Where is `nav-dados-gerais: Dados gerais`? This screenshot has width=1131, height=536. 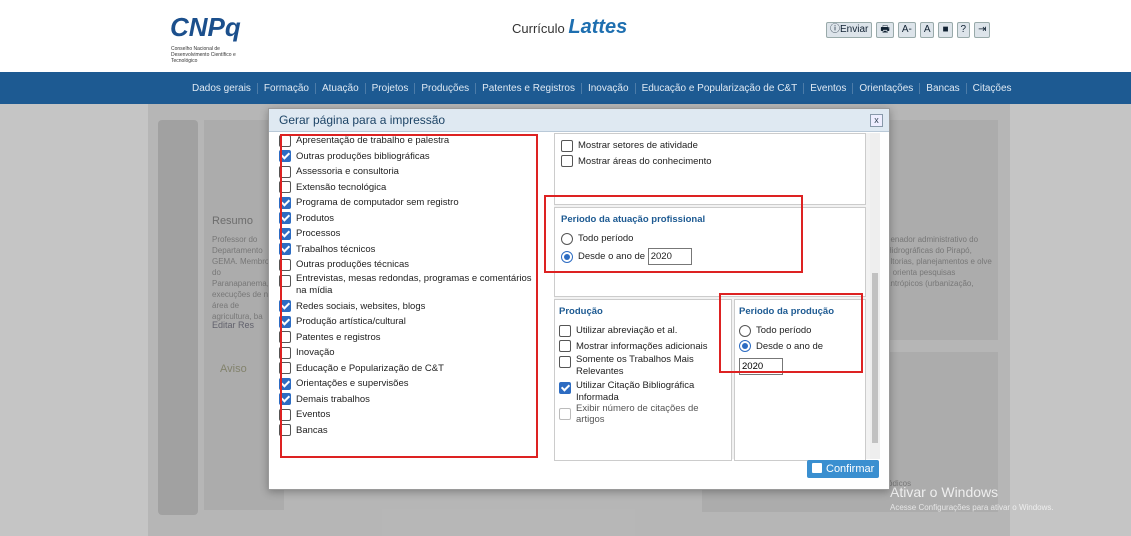
nav-dados-gerais: Dados gerais is located at coordinates (221, 88).